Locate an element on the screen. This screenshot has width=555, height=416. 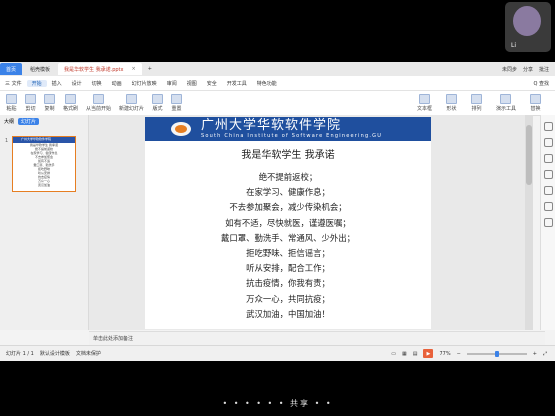
menu-design: 设计 is located at coordinates (77, 83).